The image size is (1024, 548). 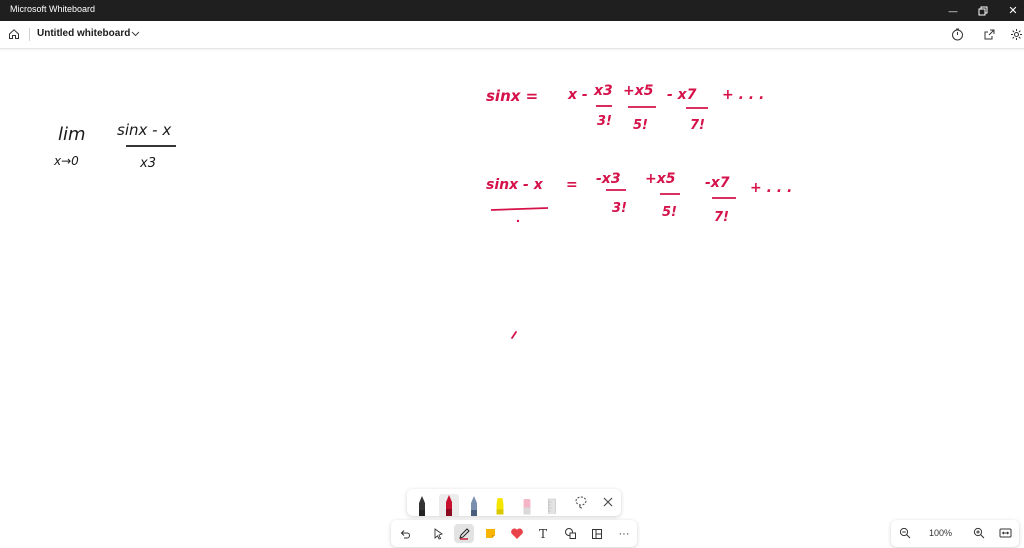 I want to click on sticky-note-tool, so click(x=490, y=533).